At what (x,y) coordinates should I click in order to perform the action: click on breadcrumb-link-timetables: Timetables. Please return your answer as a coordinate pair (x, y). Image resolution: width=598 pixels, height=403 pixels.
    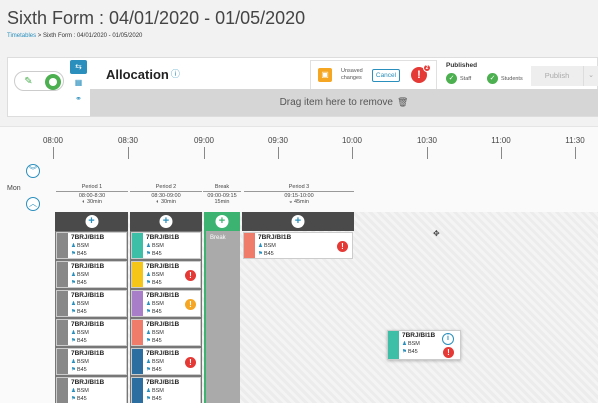
    Looking at the image, I should click on (21, 36).